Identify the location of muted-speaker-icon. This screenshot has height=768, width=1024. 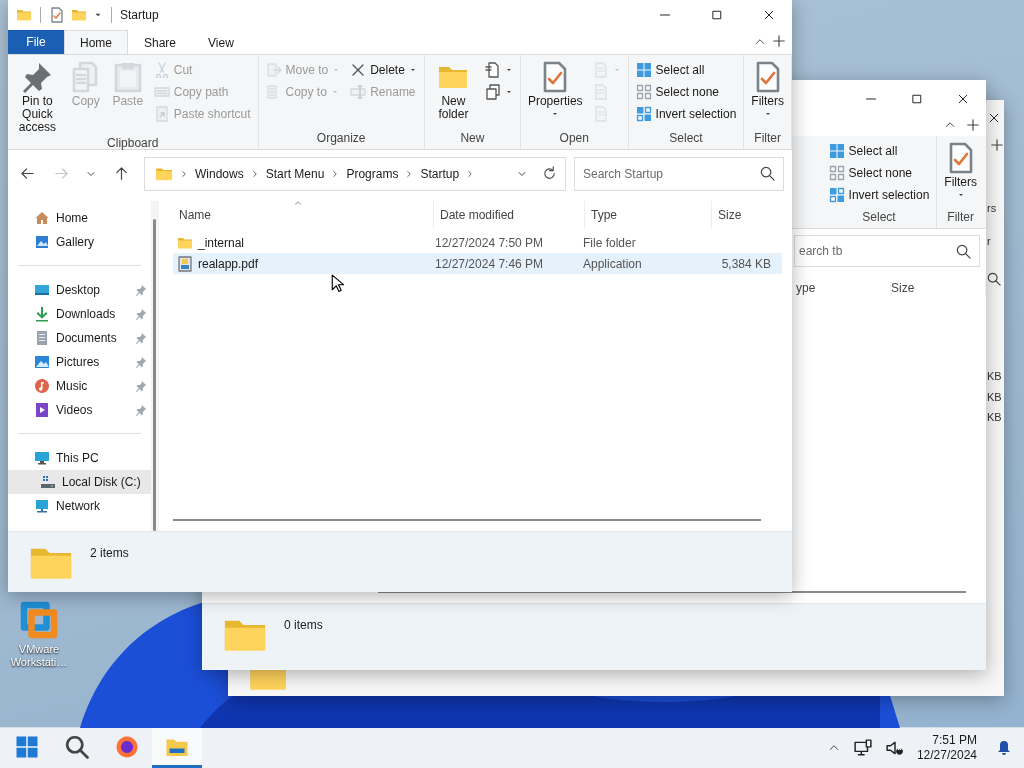
(894, 748).